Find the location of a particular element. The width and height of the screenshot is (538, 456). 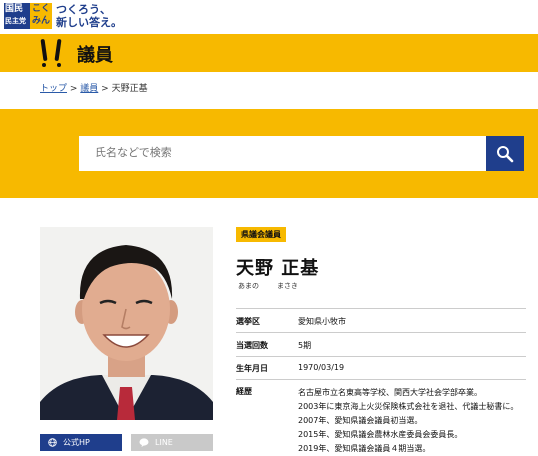

globe-icon is located at coordinates (52, 442).